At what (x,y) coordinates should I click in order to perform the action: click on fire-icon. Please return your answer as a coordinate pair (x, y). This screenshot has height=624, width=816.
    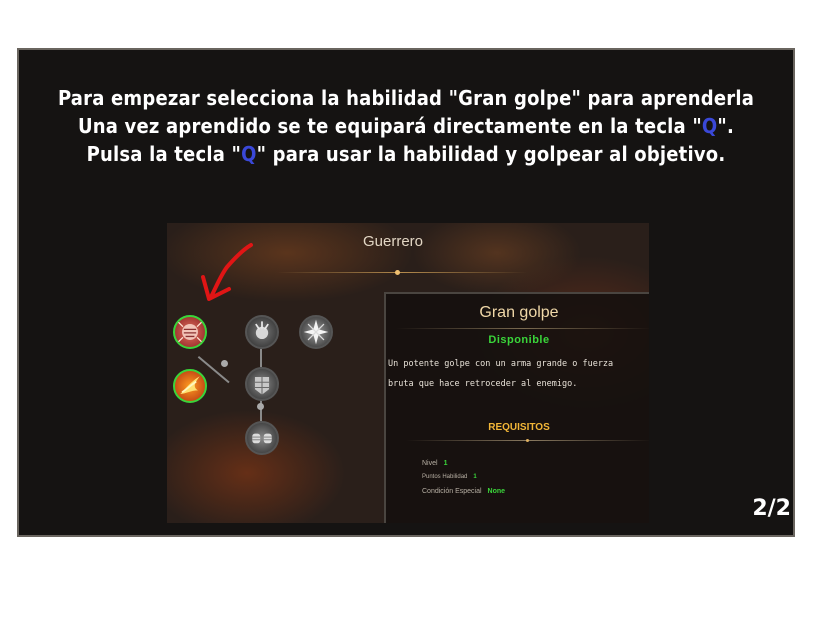
    Looking at the image, I should click on (190, 385).